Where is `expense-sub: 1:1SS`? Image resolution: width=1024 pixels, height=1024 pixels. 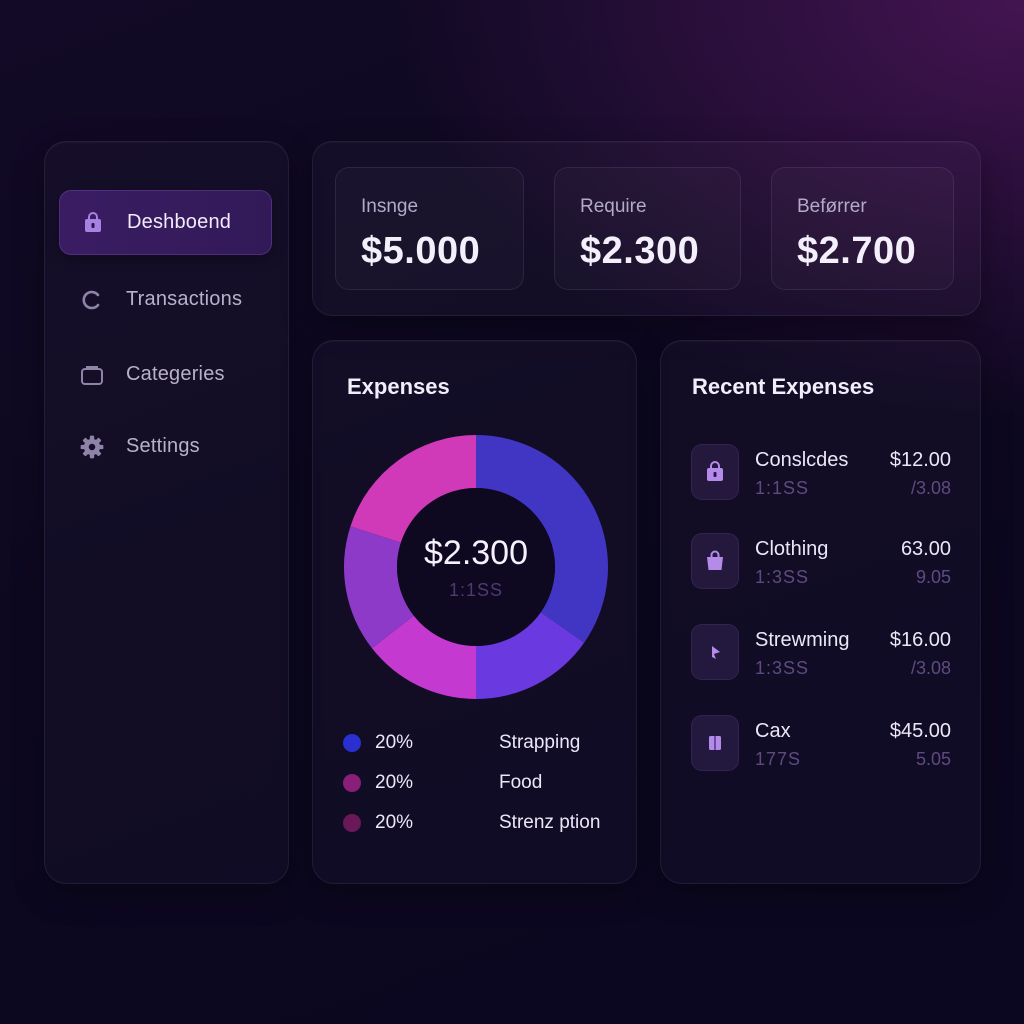 expense-sub: 1:1SS is located at coordinates (782, 488).